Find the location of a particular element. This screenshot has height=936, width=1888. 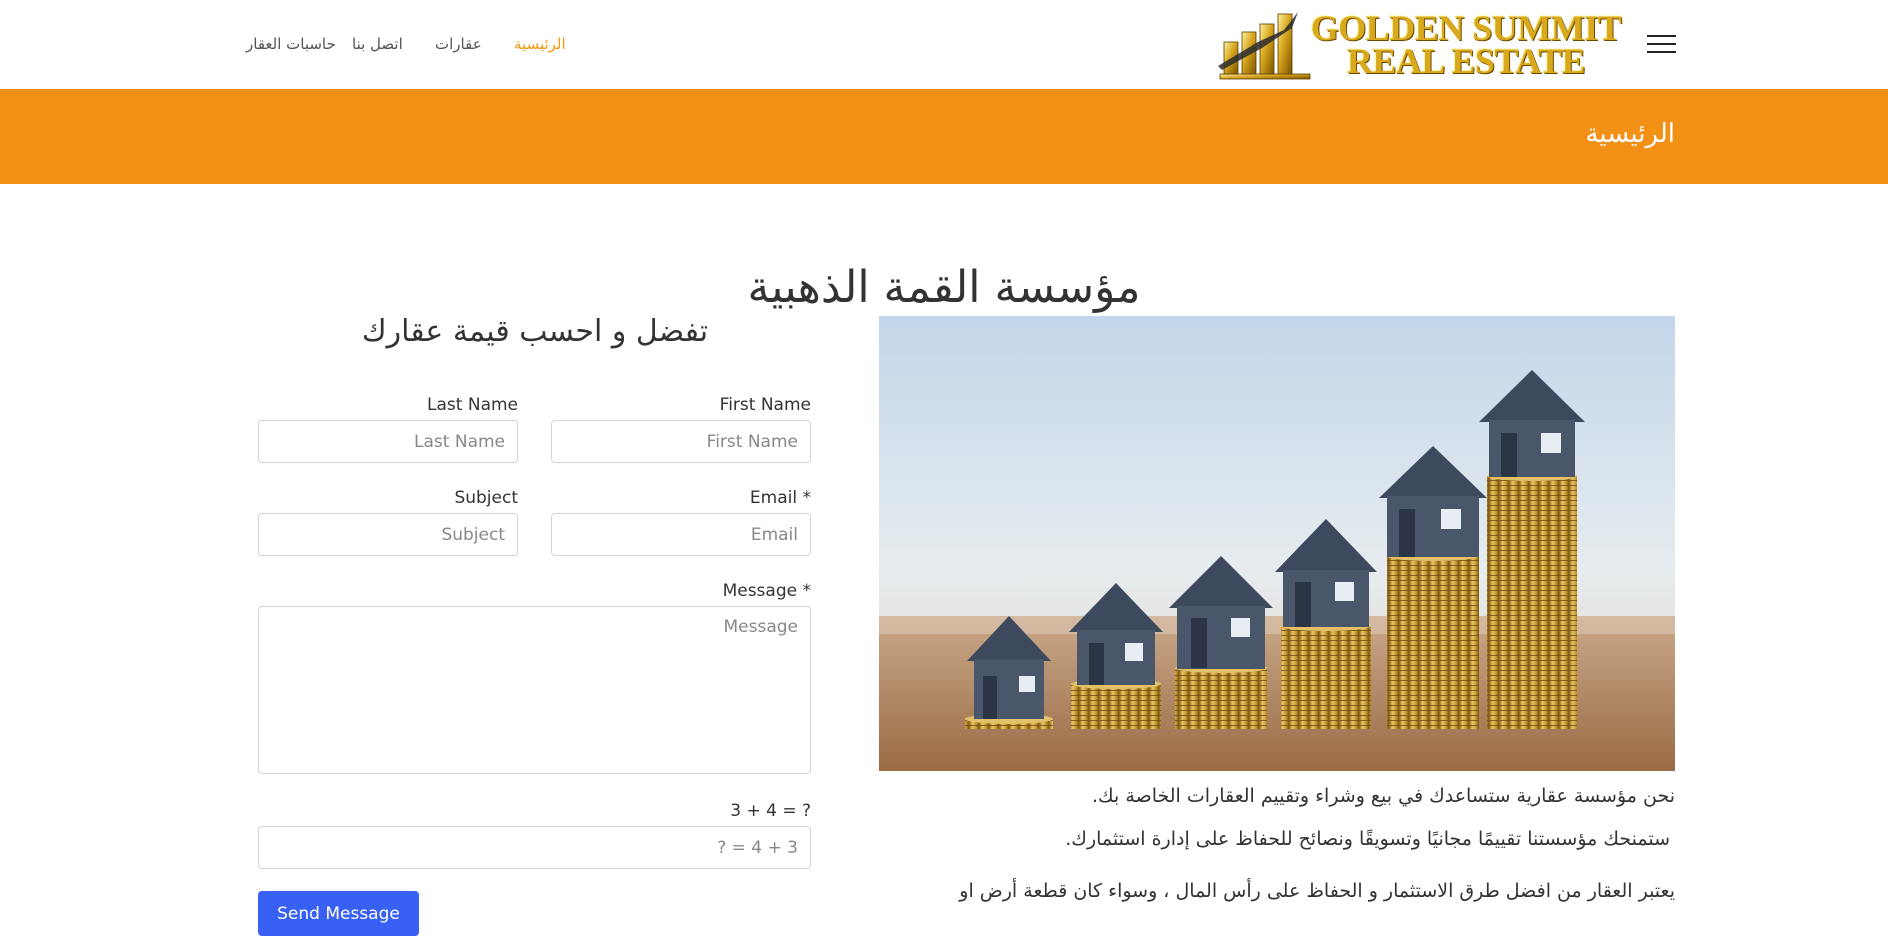

email-input is located at coordinates (681, 534).